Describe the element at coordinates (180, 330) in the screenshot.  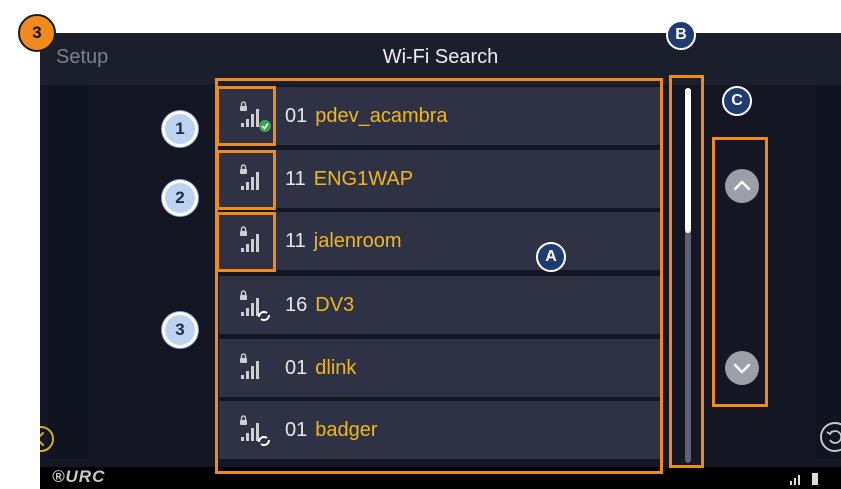
I see `callout-3: 3` at that location.